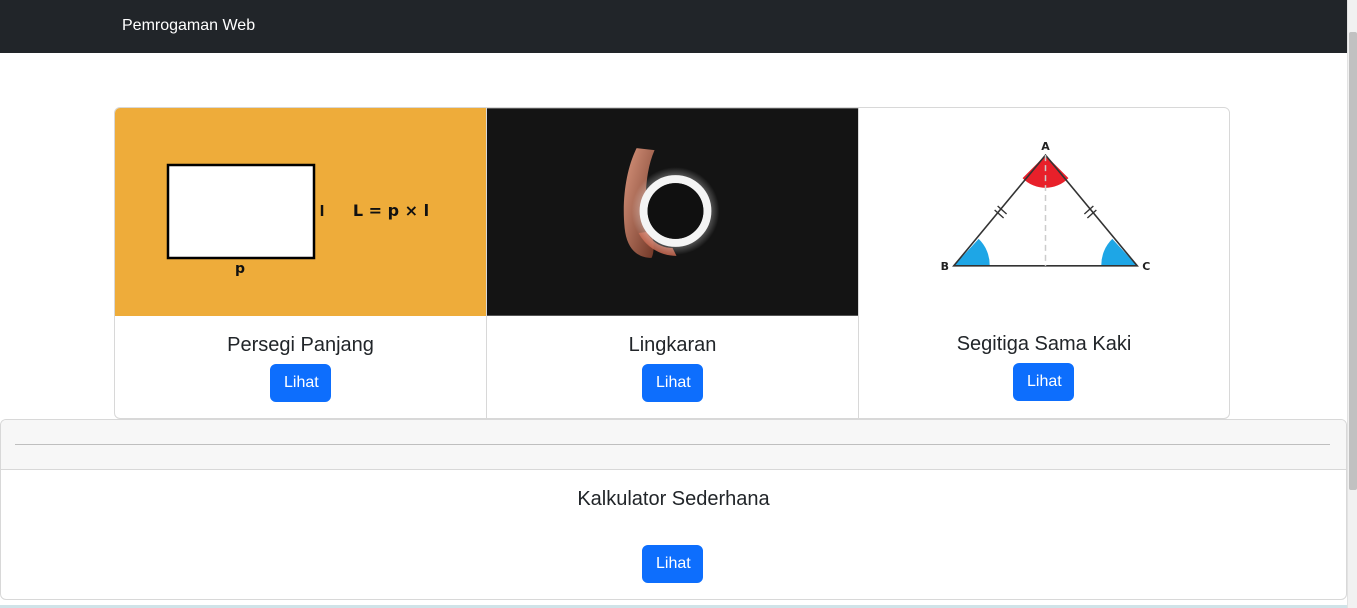 Image resolution: width=1357 pixels, height=608 pixels. I want to click on rectangle-width-label: l, so click(322, 212).